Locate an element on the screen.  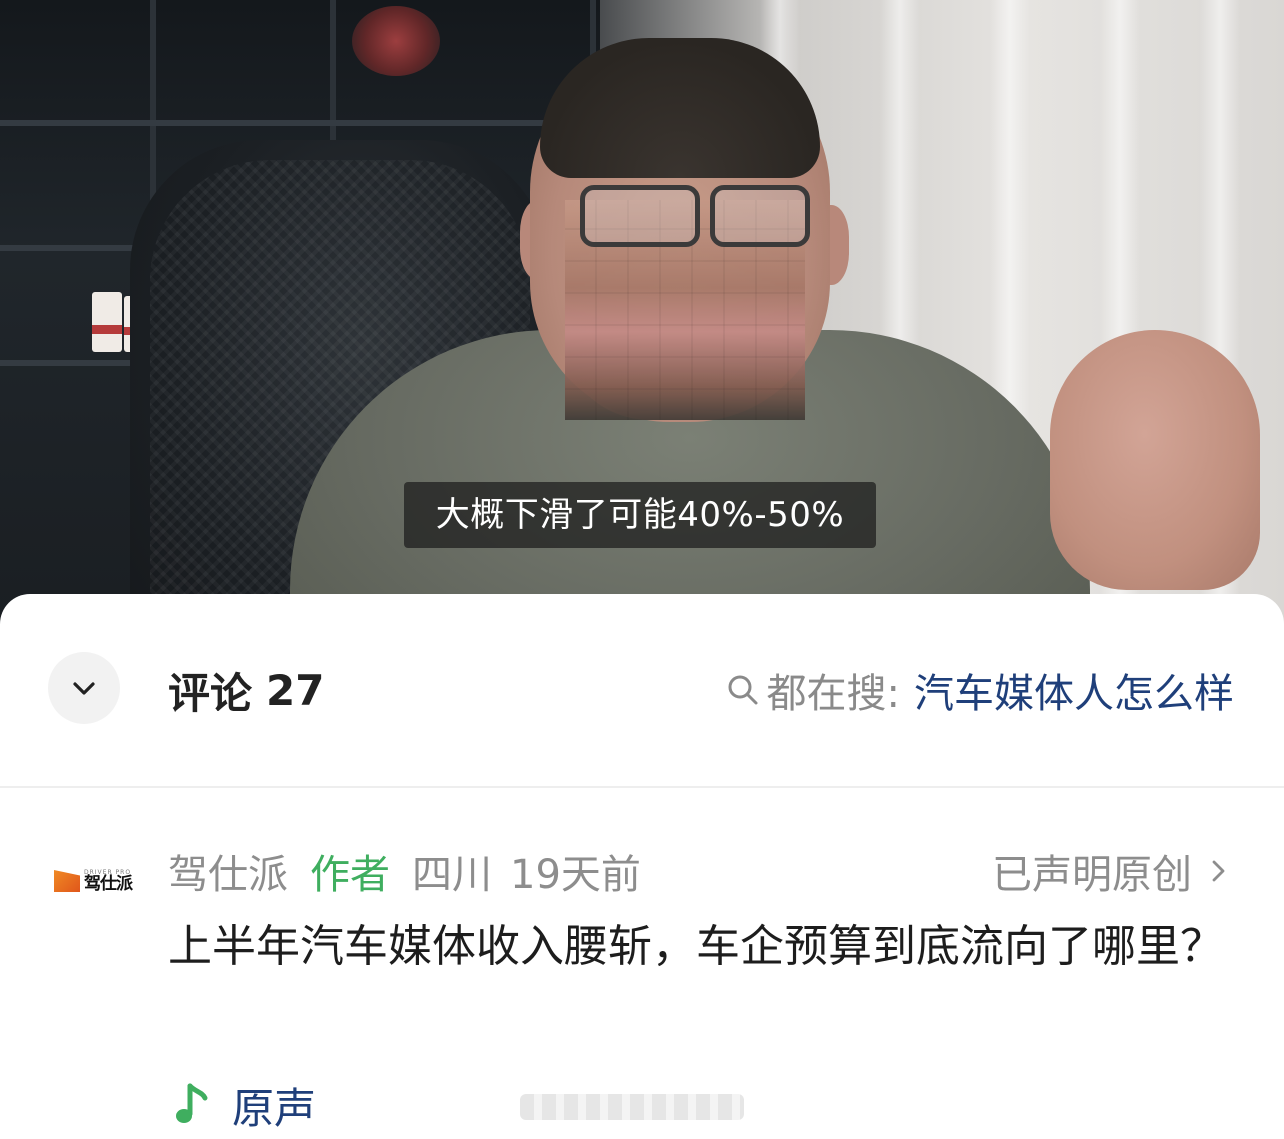
comments-count: 27 is located at coordinates (295, 690).